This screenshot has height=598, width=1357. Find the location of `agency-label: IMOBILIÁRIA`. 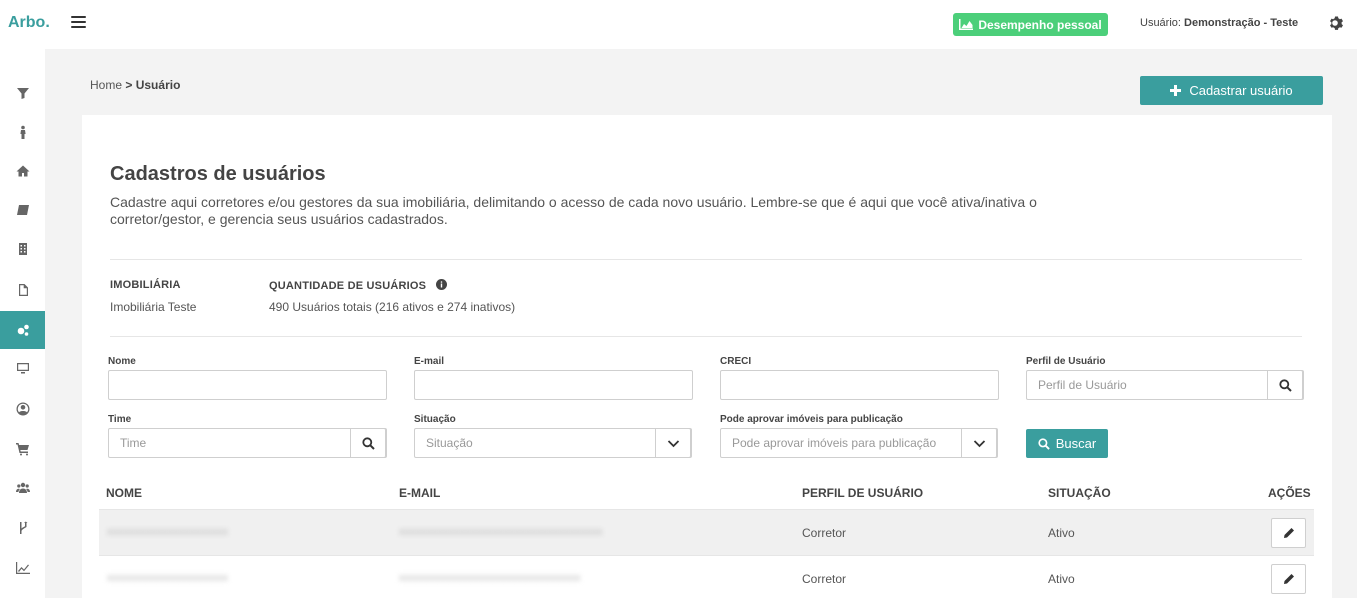

agency-label: IMOBILIÁRIA is located at coordinates (145, 285).